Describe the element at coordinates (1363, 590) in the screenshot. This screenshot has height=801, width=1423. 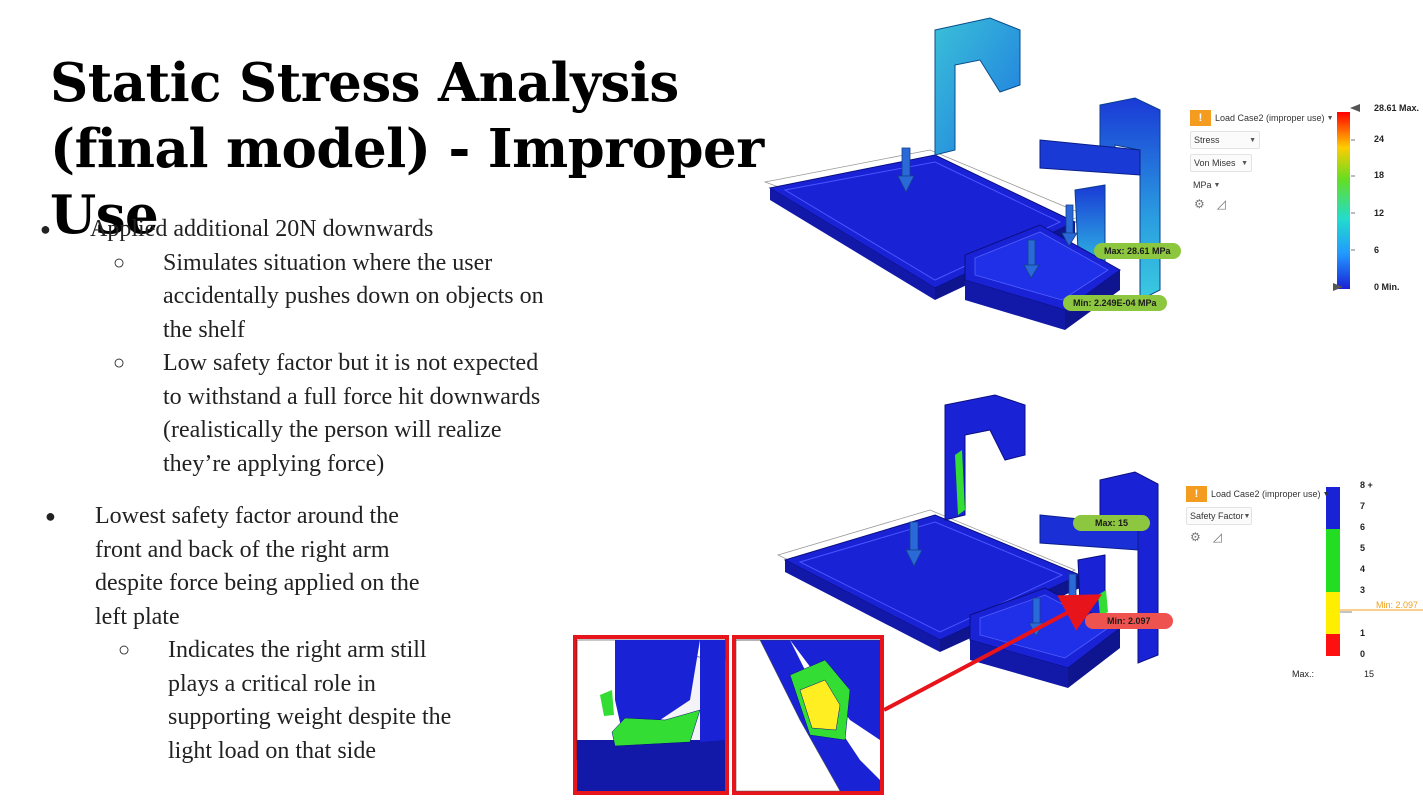
I see `legend-tick: 3` at that location.